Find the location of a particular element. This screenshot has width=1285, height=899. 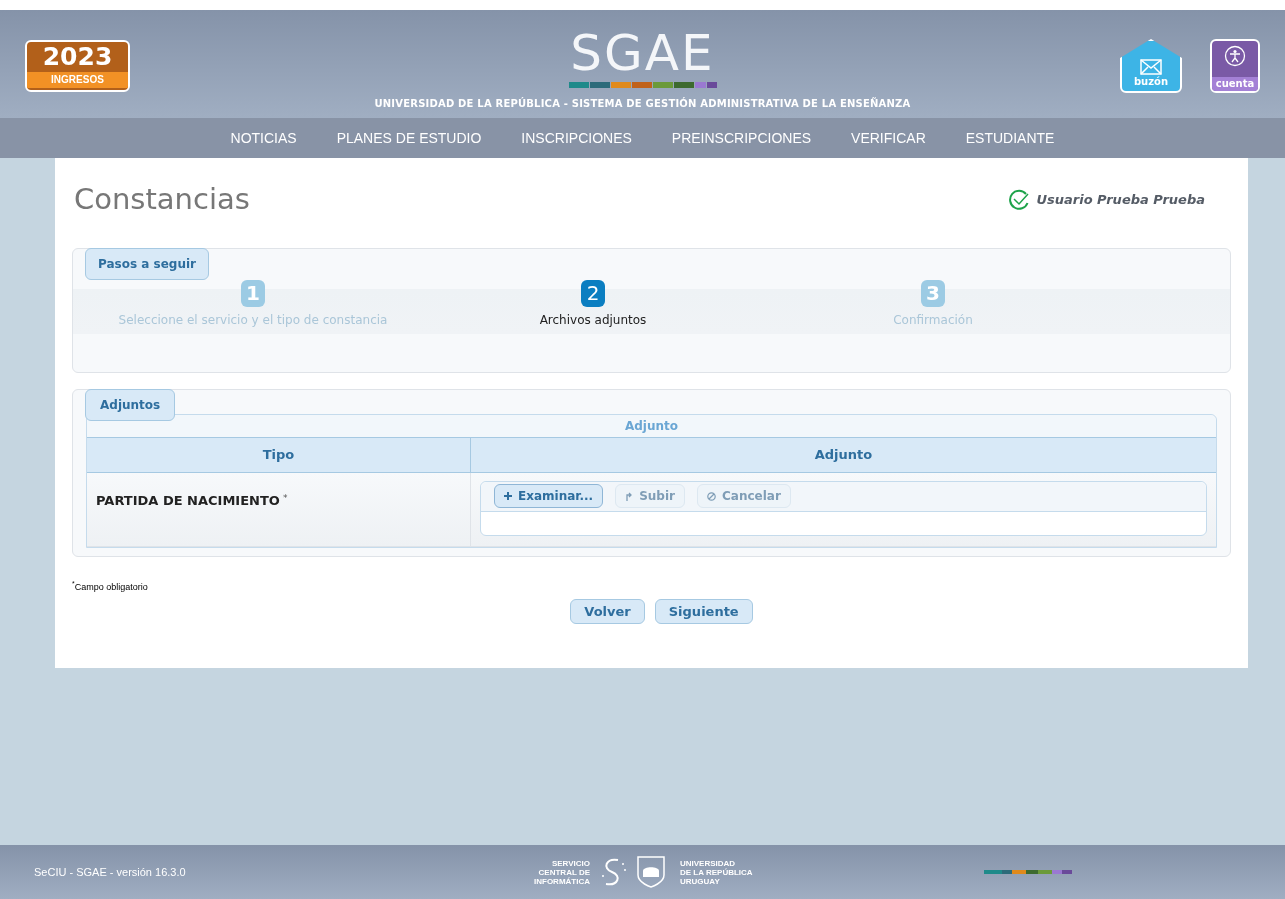

column-header: Adjunto is located at coordinates (843, 454).